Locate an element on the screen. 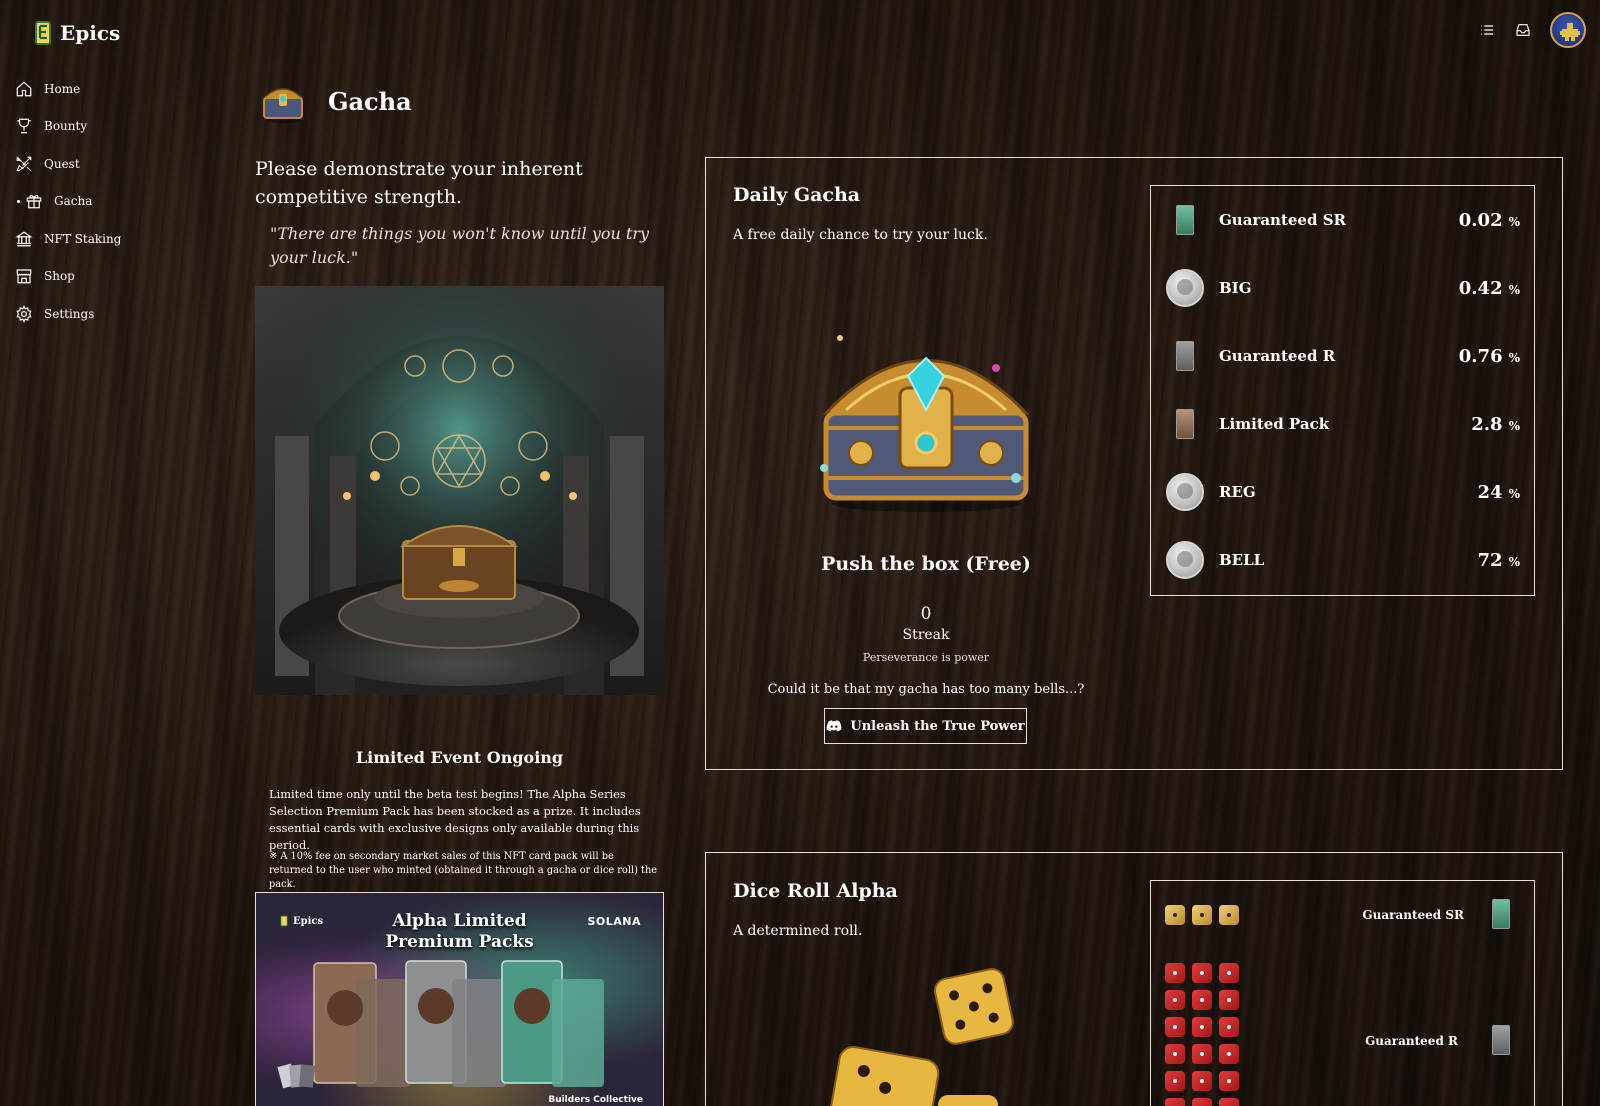 This screenshot has height=1106, width=1600. odds-name: REG is located at coordinates (1237, 492).